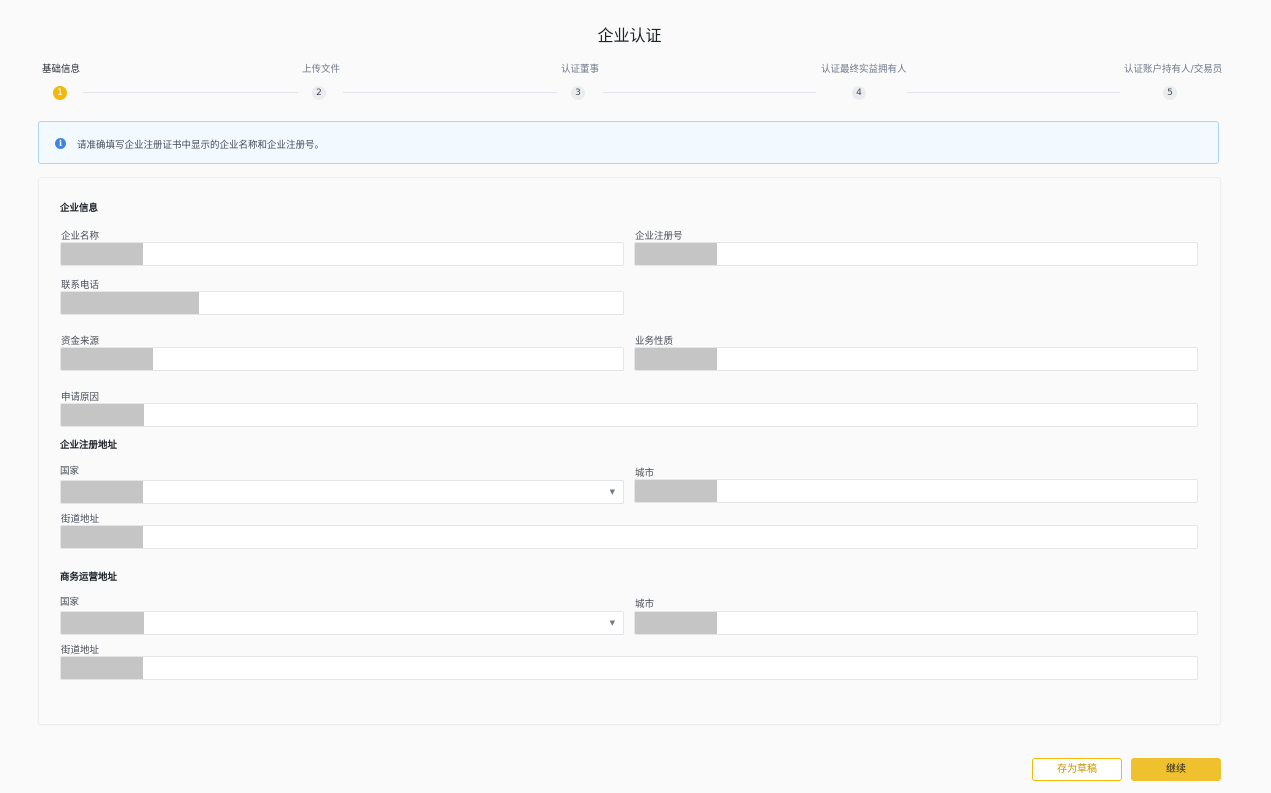  Describe the element at coordinates (864, 68) in the screenshot. I see `step-label-verify-ubo: 认证最终实益拥有人` at that location.